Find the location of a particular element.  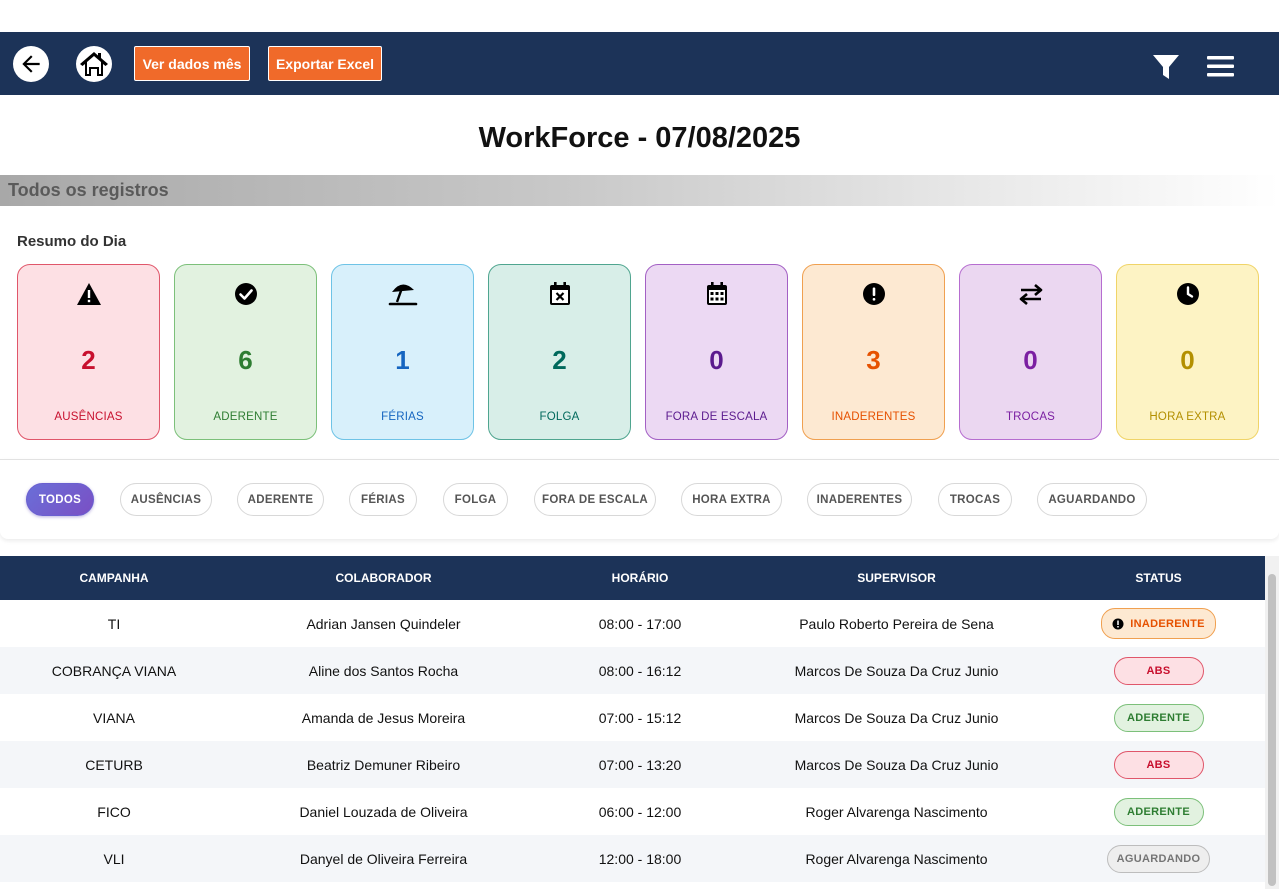

card-trocas: 0 TROCAS is located at coordinates (1030, 352).